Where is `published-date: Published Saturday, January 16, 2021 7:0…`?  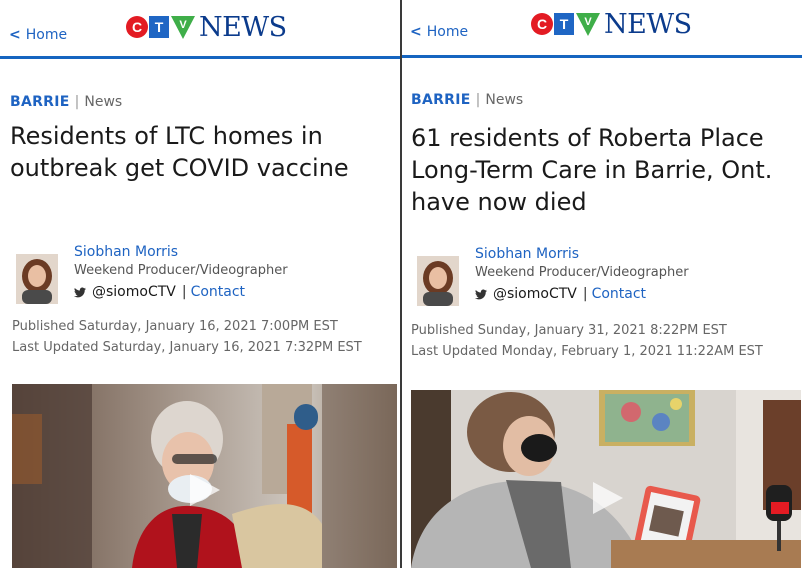 published-date: Published Saturday, January 16, 2021 7:0… is located at coordinates (175, 326).